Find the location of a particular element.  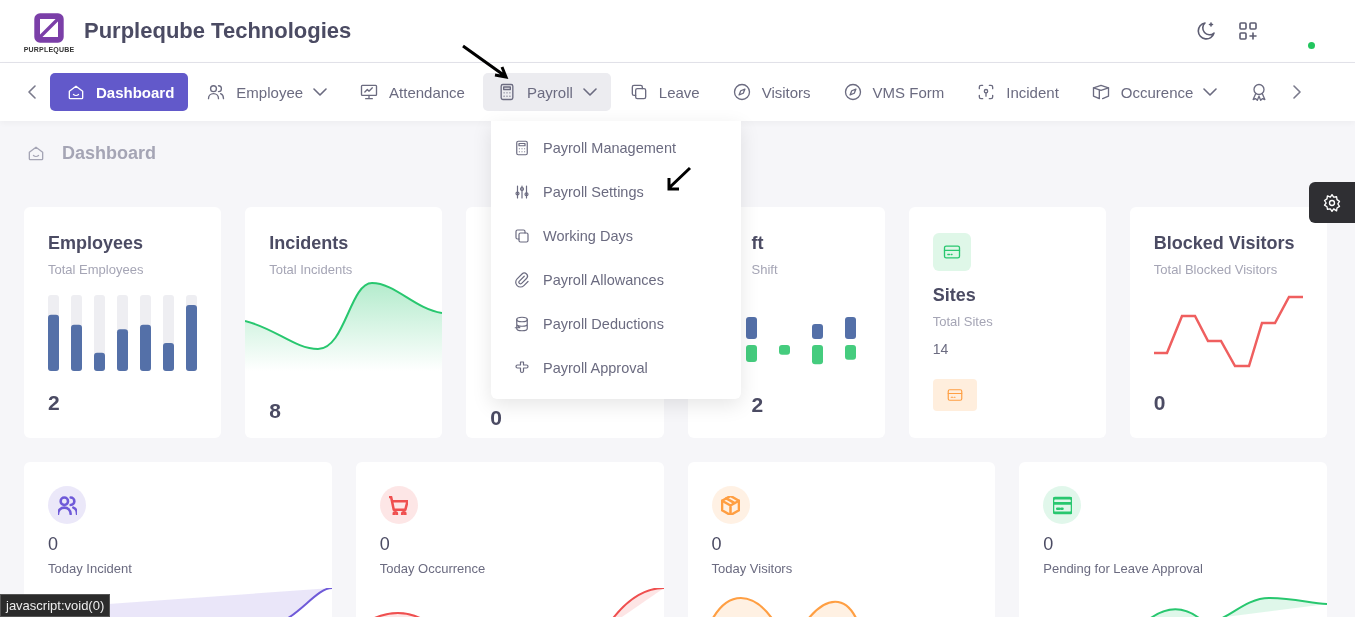

nav-tab: Leave is located at coordinates (664, 92).